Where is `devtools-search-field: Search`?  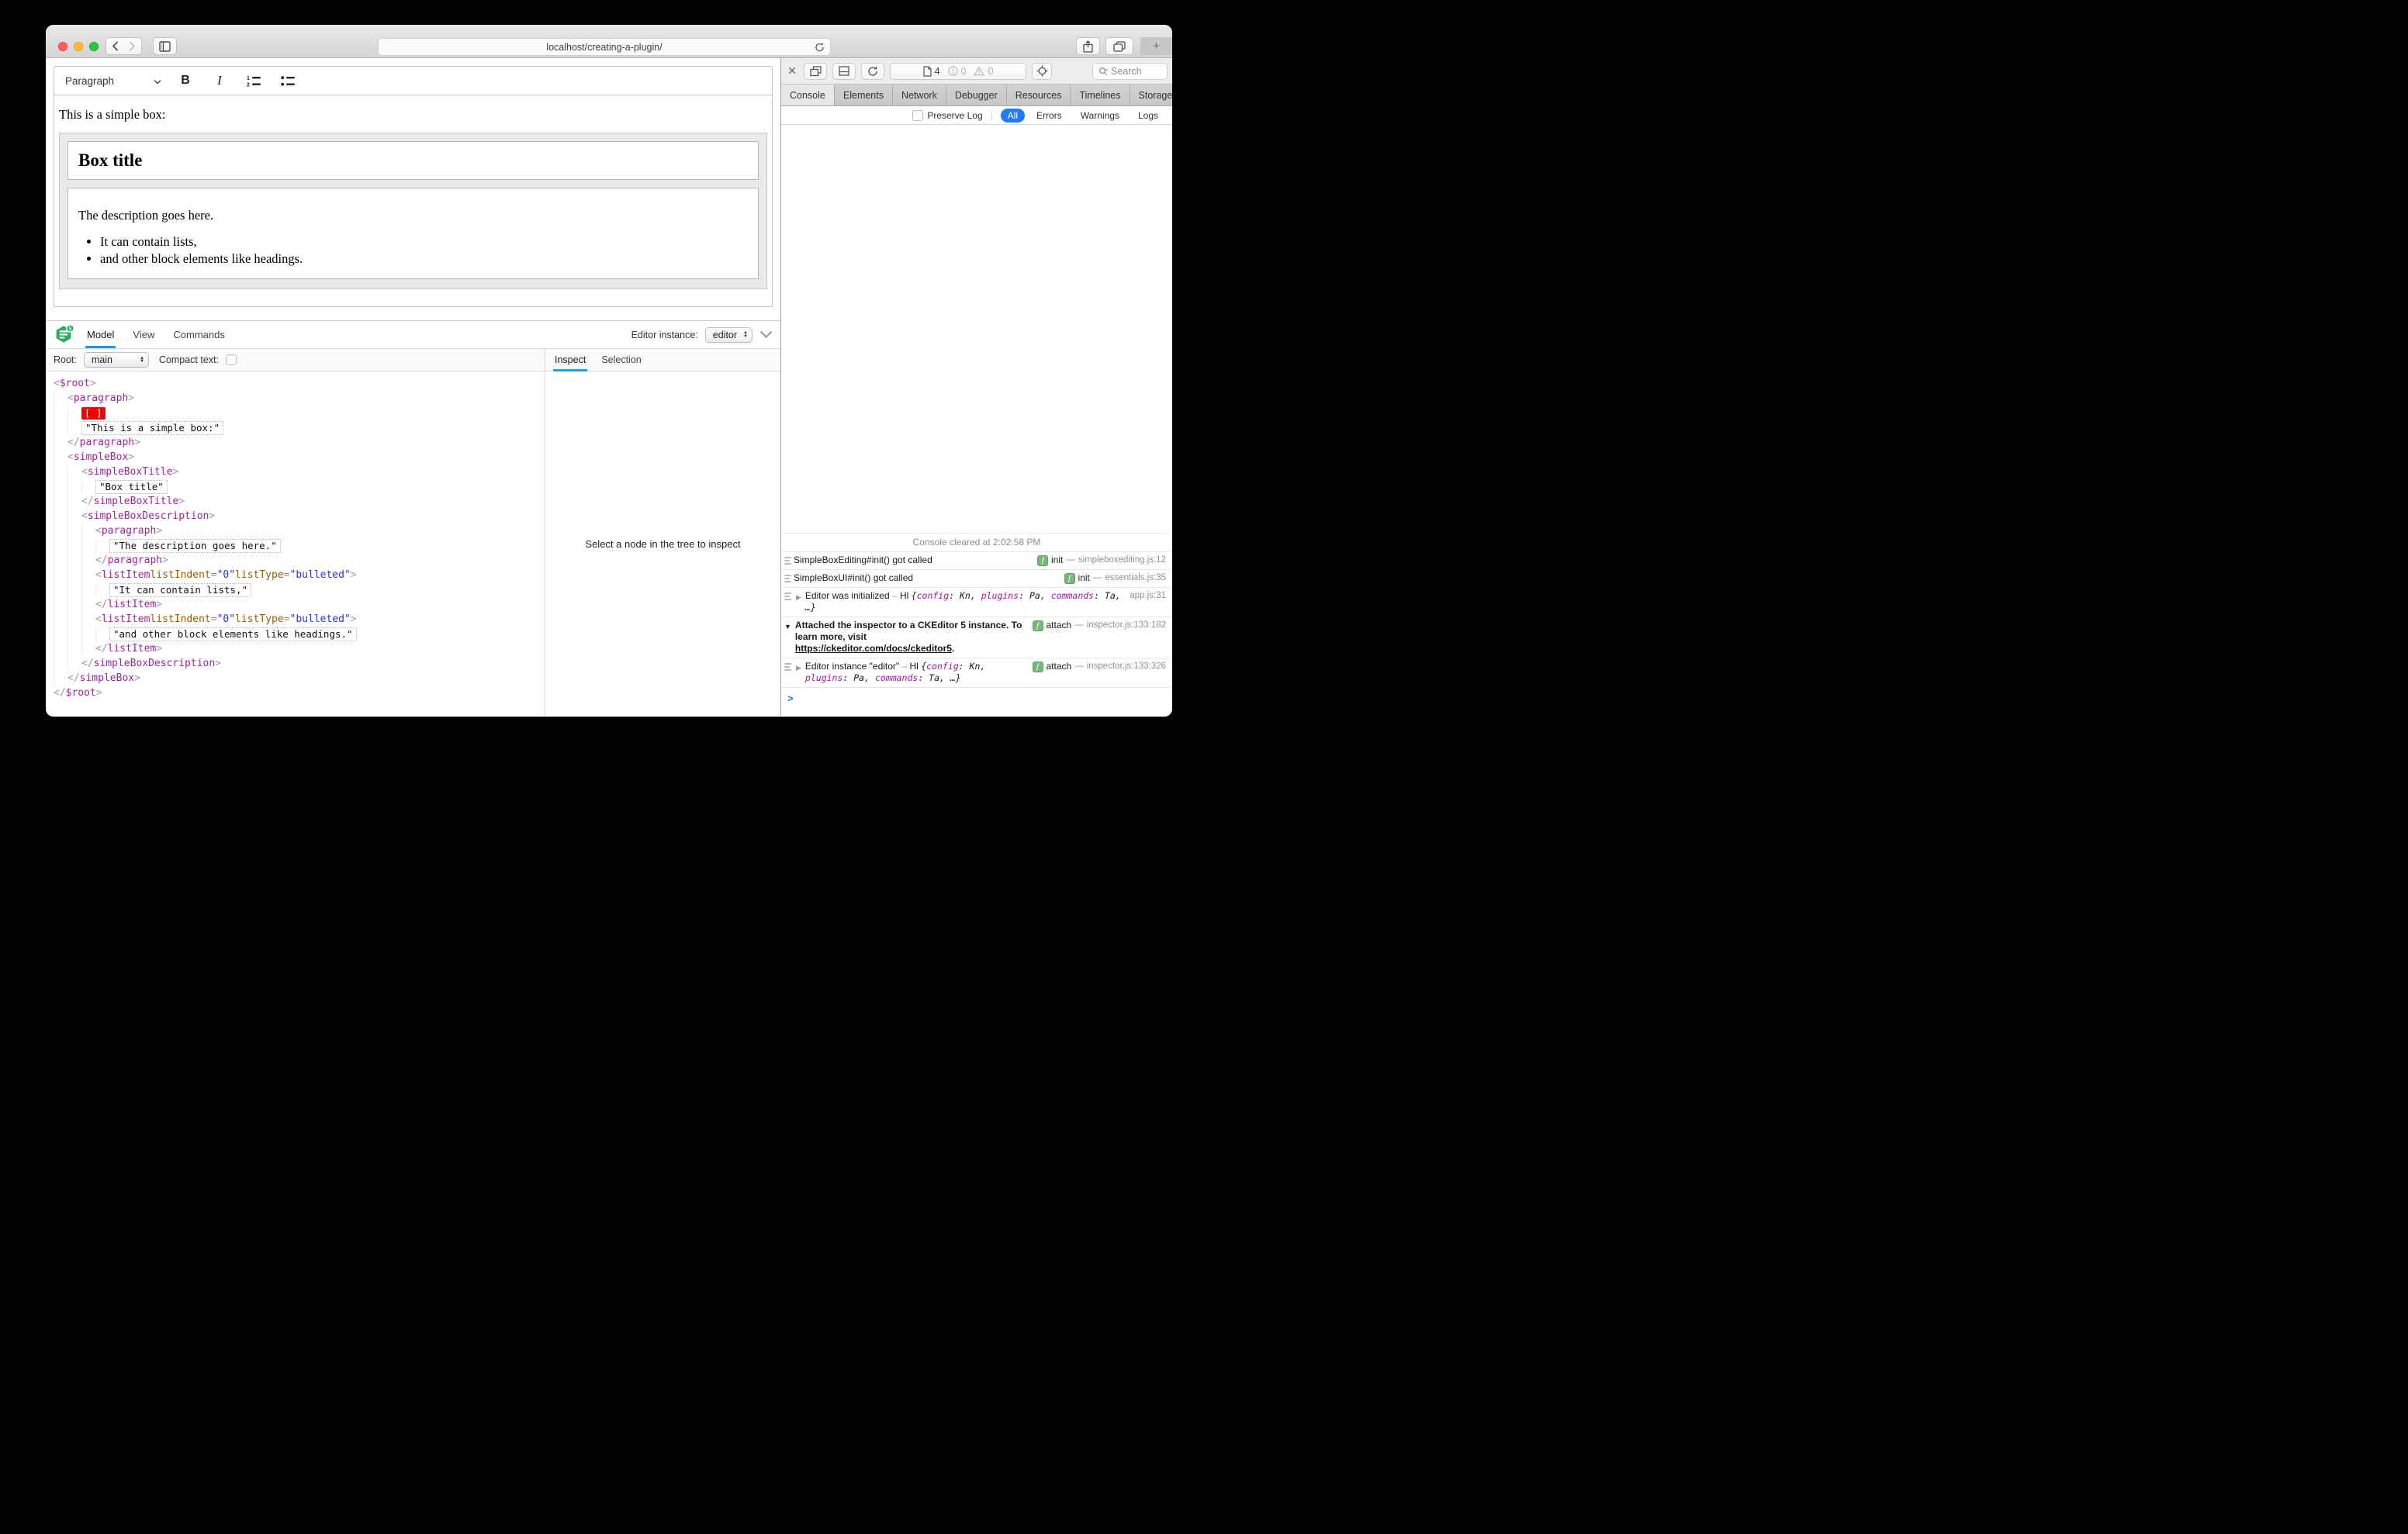 devtools-search-field: Search is located at coordinates (1130, 71).